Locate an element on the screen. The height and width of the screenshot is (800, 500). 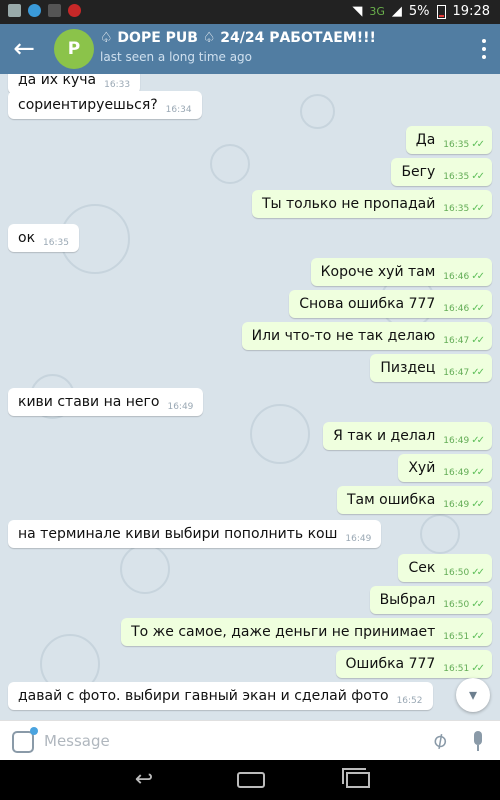
system-navigation-bar: ↩ is located at coordinates (250, 780).